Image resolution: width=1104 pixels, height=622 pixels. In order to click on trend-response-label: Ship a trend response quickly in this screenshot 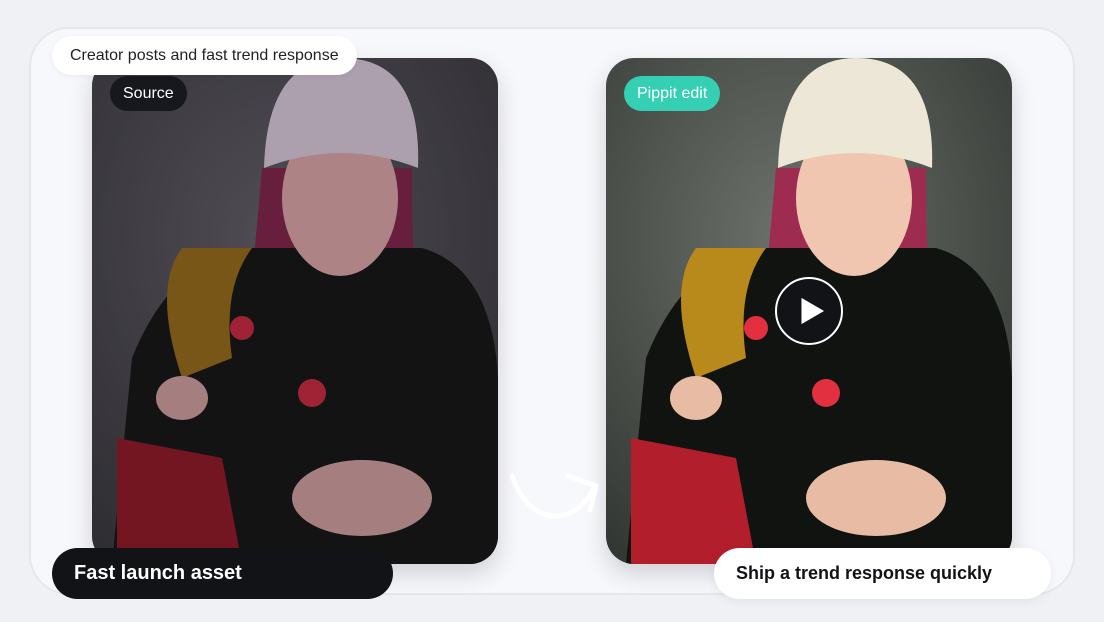, I will do `click(882, 573)`.